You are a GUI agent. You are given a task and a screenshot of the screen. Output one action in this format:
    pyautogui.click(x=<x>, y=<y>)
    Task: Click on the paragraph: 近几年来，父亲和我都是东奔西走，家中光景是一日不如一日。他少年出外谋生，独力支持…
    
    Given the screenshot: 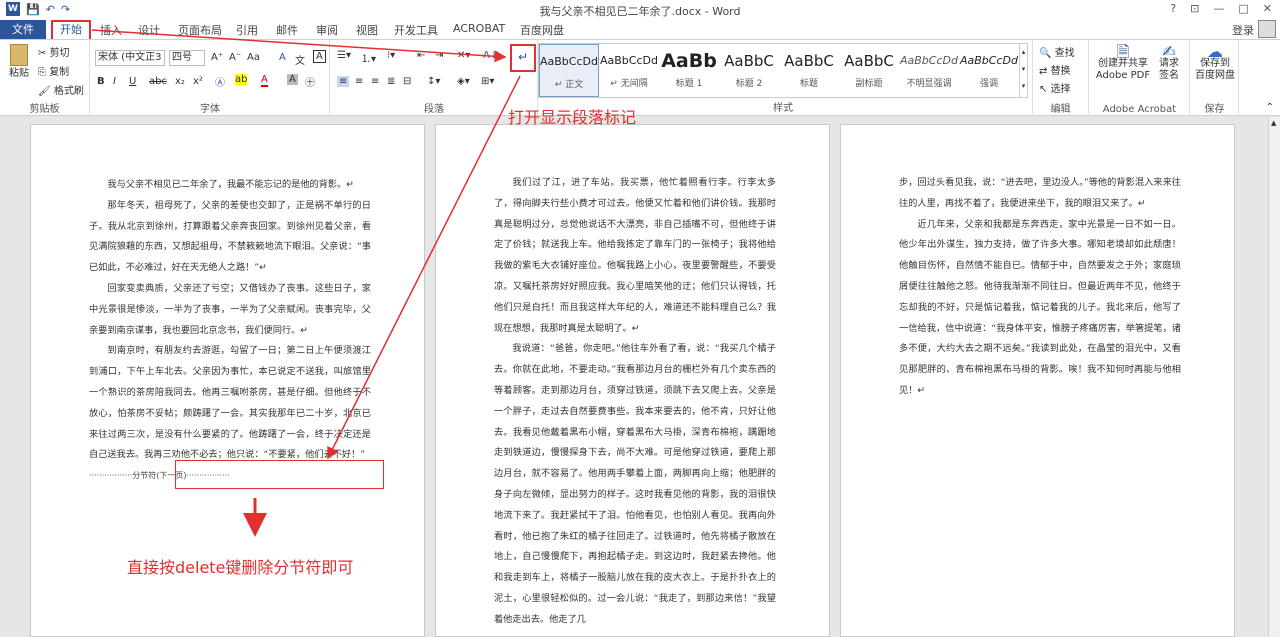 What is the action you would take?
    pyautogui.click(x=1040, y=307)
    